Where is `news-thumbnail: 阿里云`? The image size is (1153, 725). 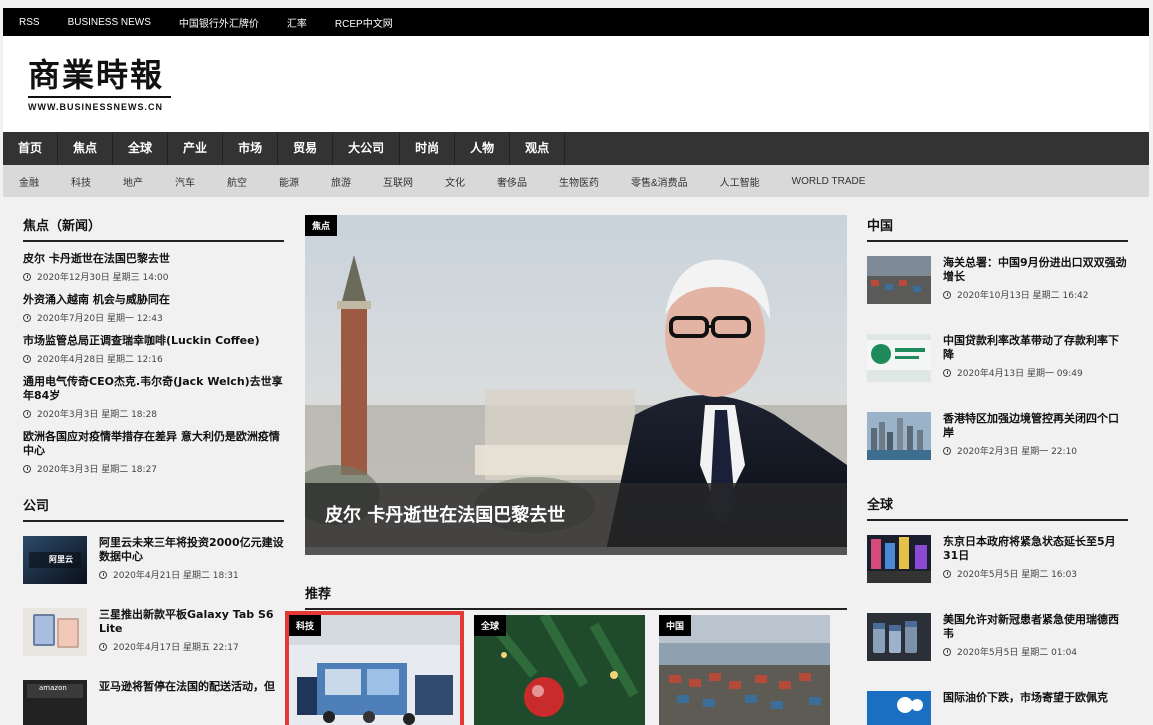 news-thumbnail: 阿里云 is located at coordinates (55, 560).